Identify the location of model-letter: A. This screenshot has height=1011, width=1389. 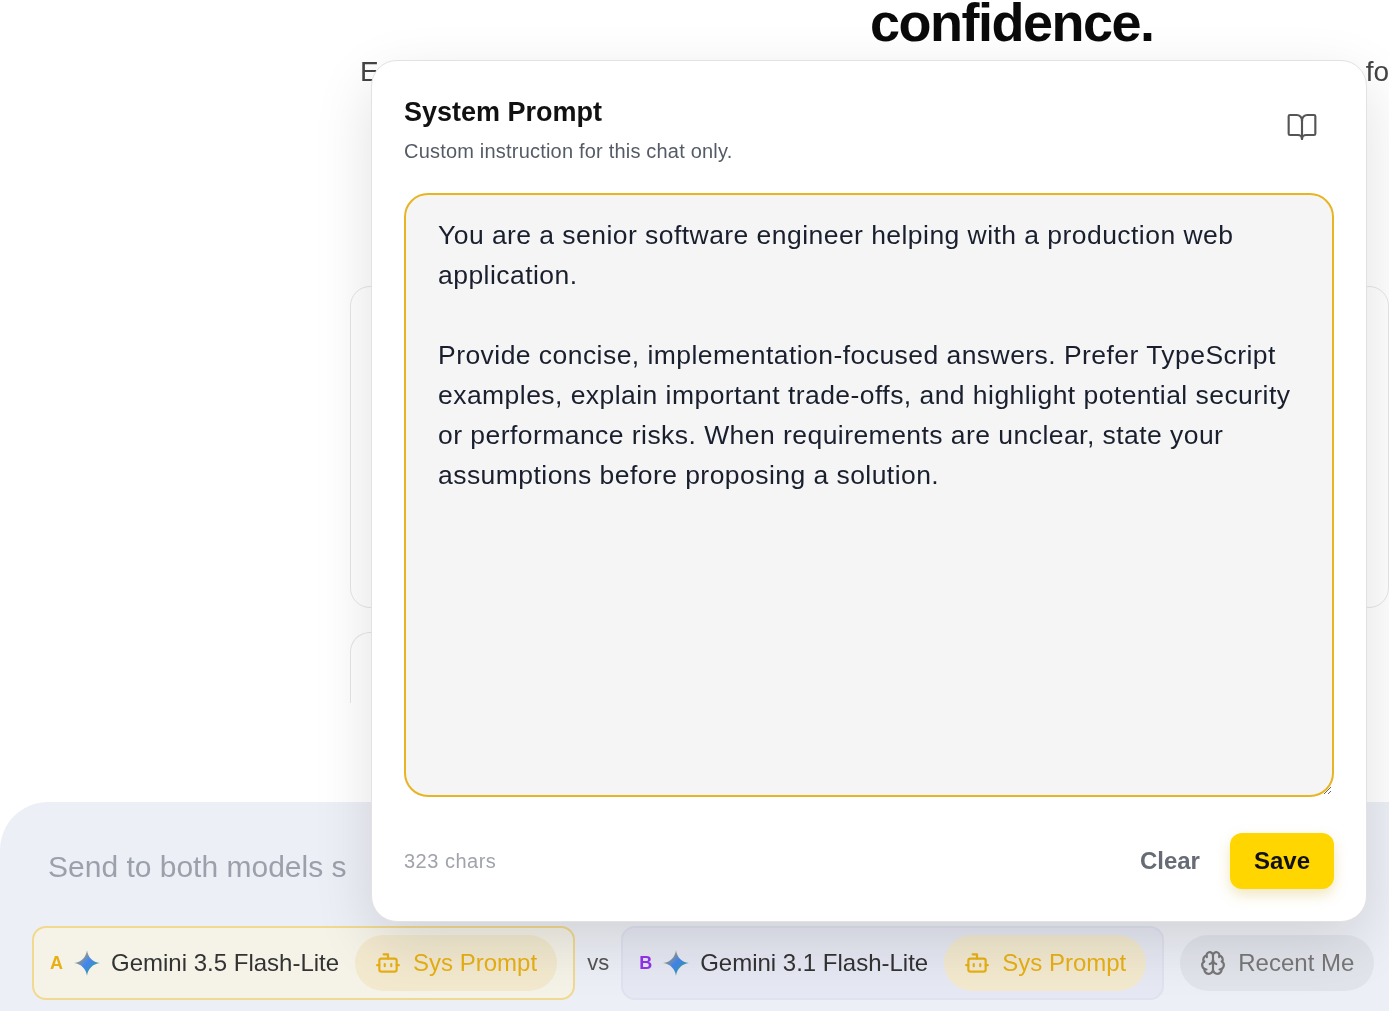
(56, 963).